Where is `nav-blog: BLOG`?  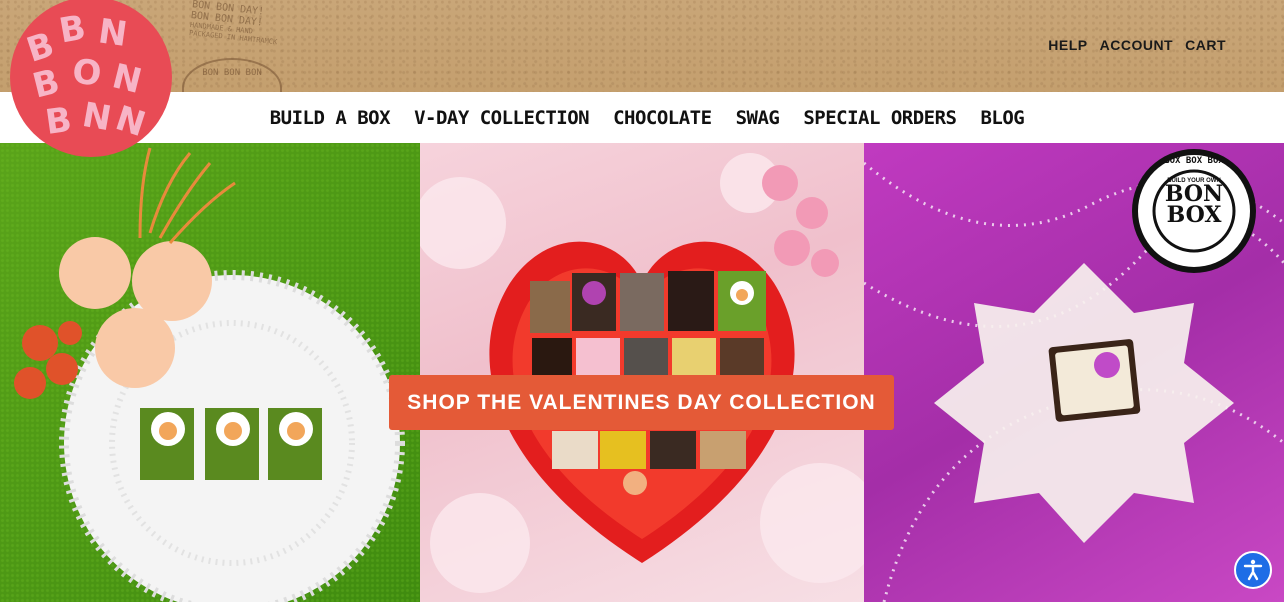 nav-blog: BLOG is located at coordinates (1002, 118).